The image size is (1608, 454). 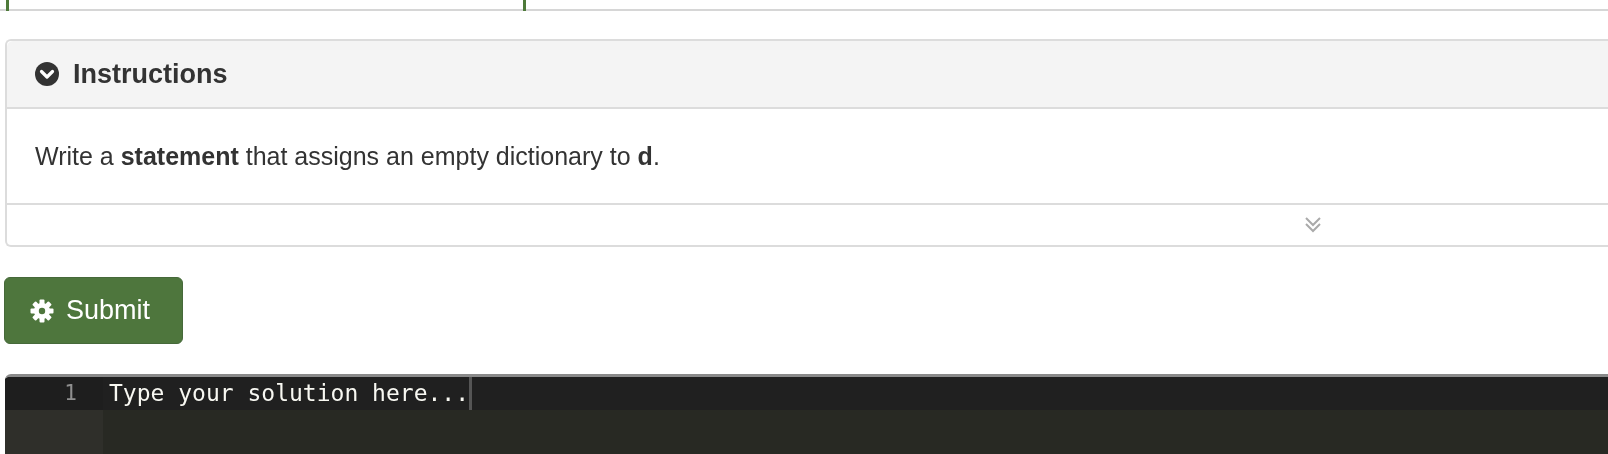 What do you see at coordinates (1313, 225) in the screenshot?
I see `double-chevron-icon` at bounding box center [1313, 225].